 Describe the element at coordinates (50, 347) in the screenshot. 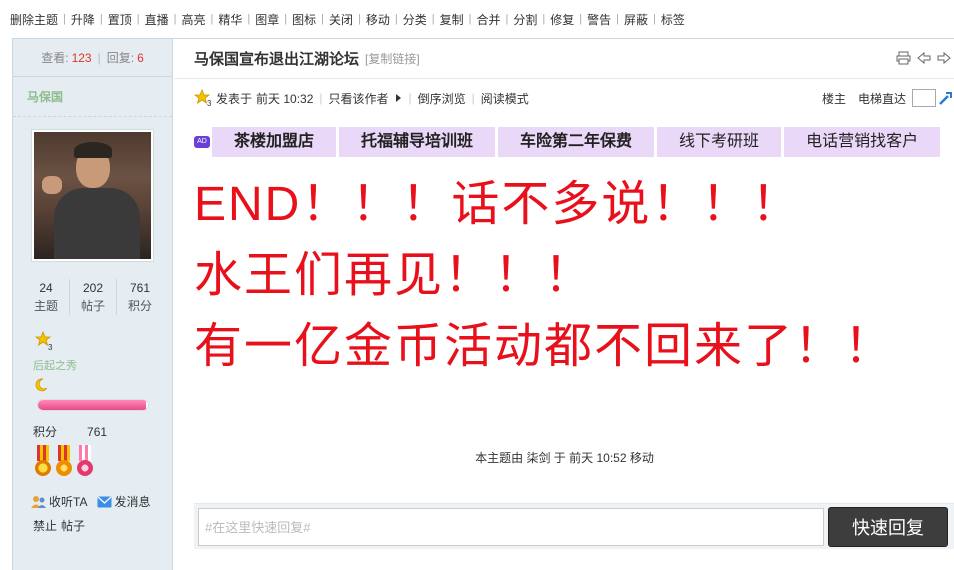

I see `star-level: 3` at that location.